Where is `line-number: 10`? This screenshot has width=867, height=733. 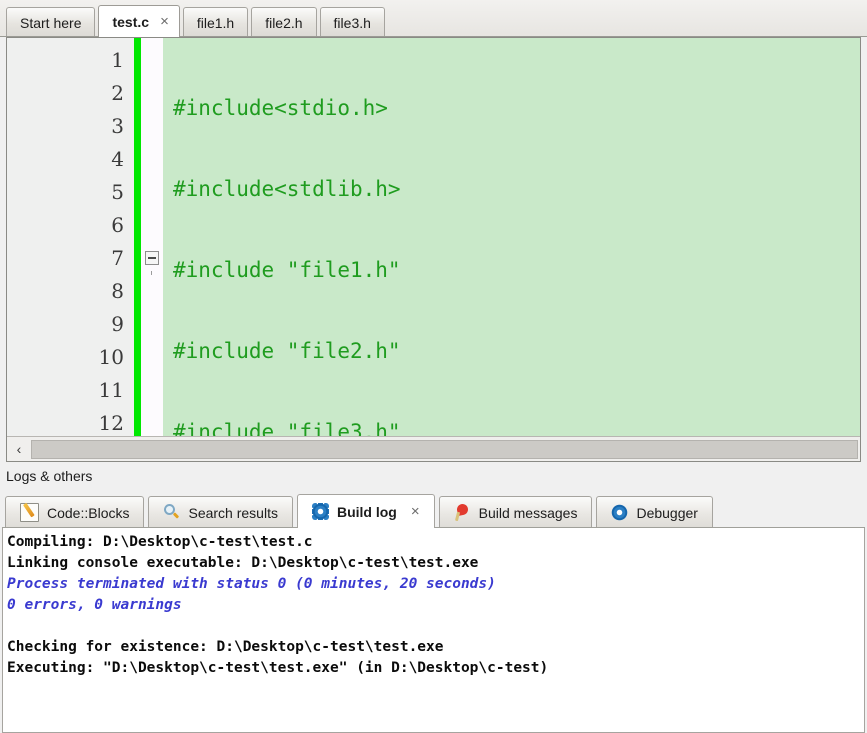
line-number: 10 is located at coordinates (111, 357).